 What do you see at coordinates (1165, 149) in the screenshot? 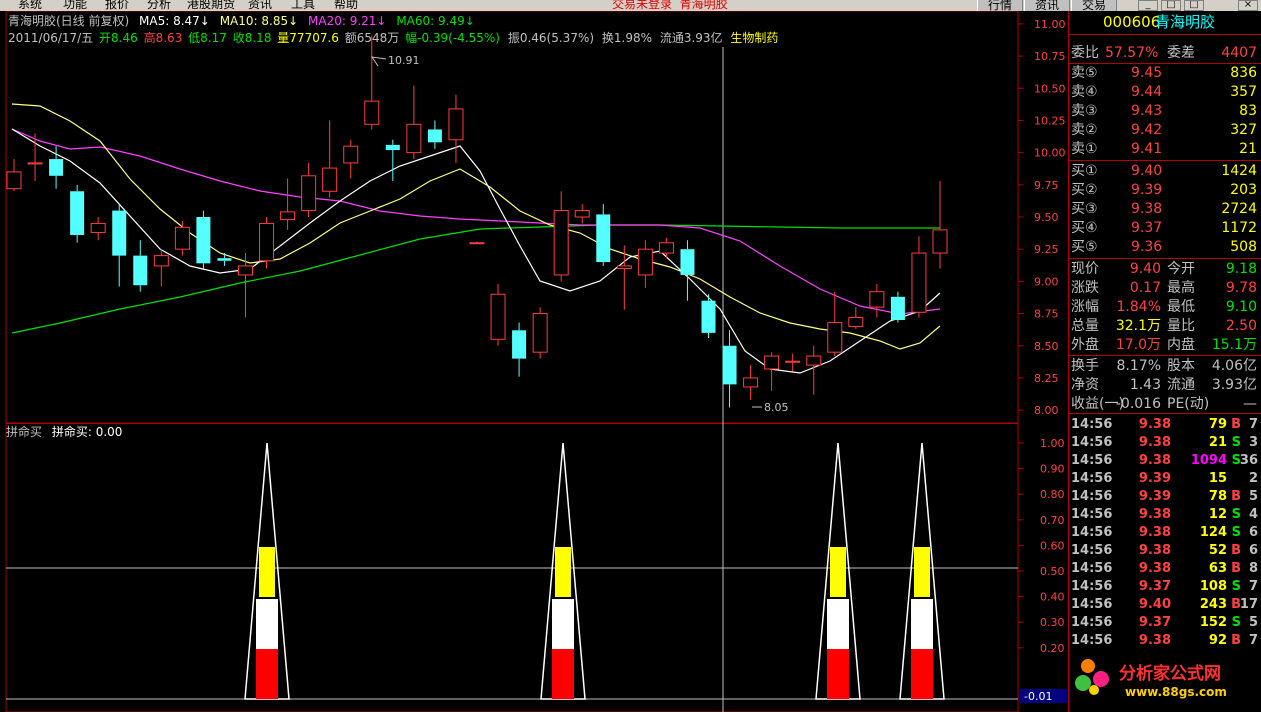
I see `ask-row: 卖① 9.41 21` at bounding box center [1165, 149].